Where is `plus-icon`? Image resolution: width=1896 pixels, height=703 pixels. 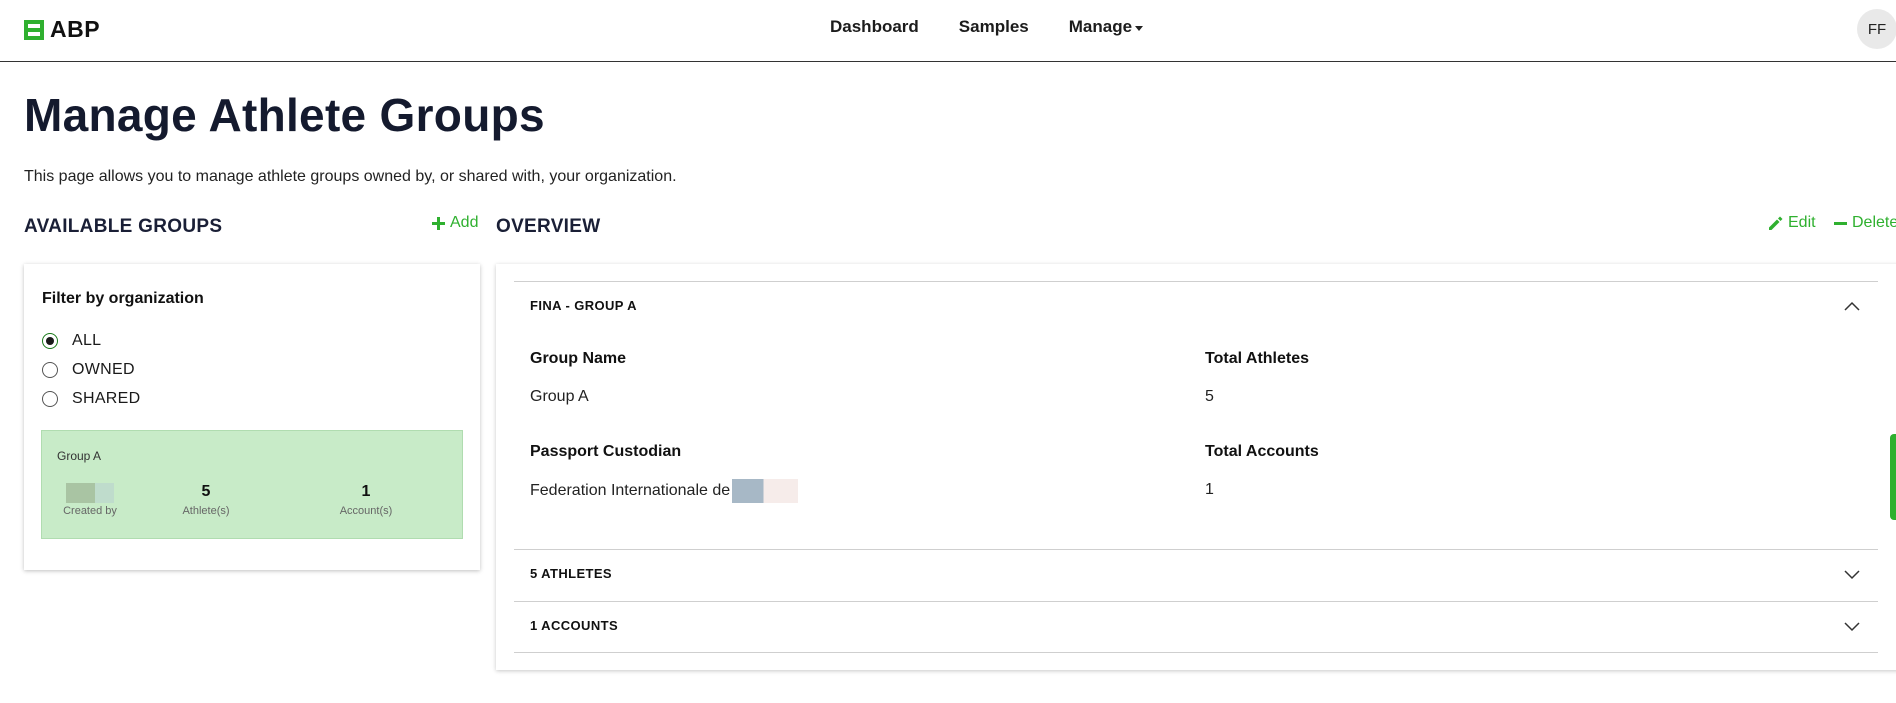
plus-icon is located at coordinates (438, 223).